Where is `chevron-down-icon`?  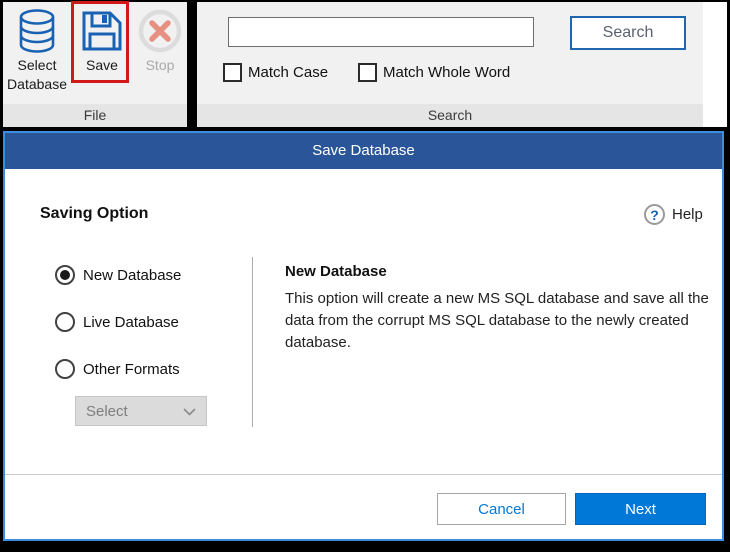 chevron-down-icon is located at coordinates (189, 411).